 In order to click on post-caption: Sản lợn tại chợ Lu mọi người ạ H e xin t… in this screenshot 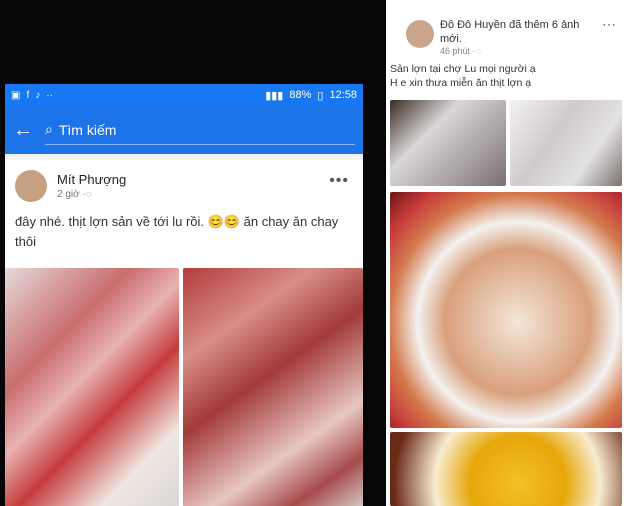, I will do `click(505, 76)`.